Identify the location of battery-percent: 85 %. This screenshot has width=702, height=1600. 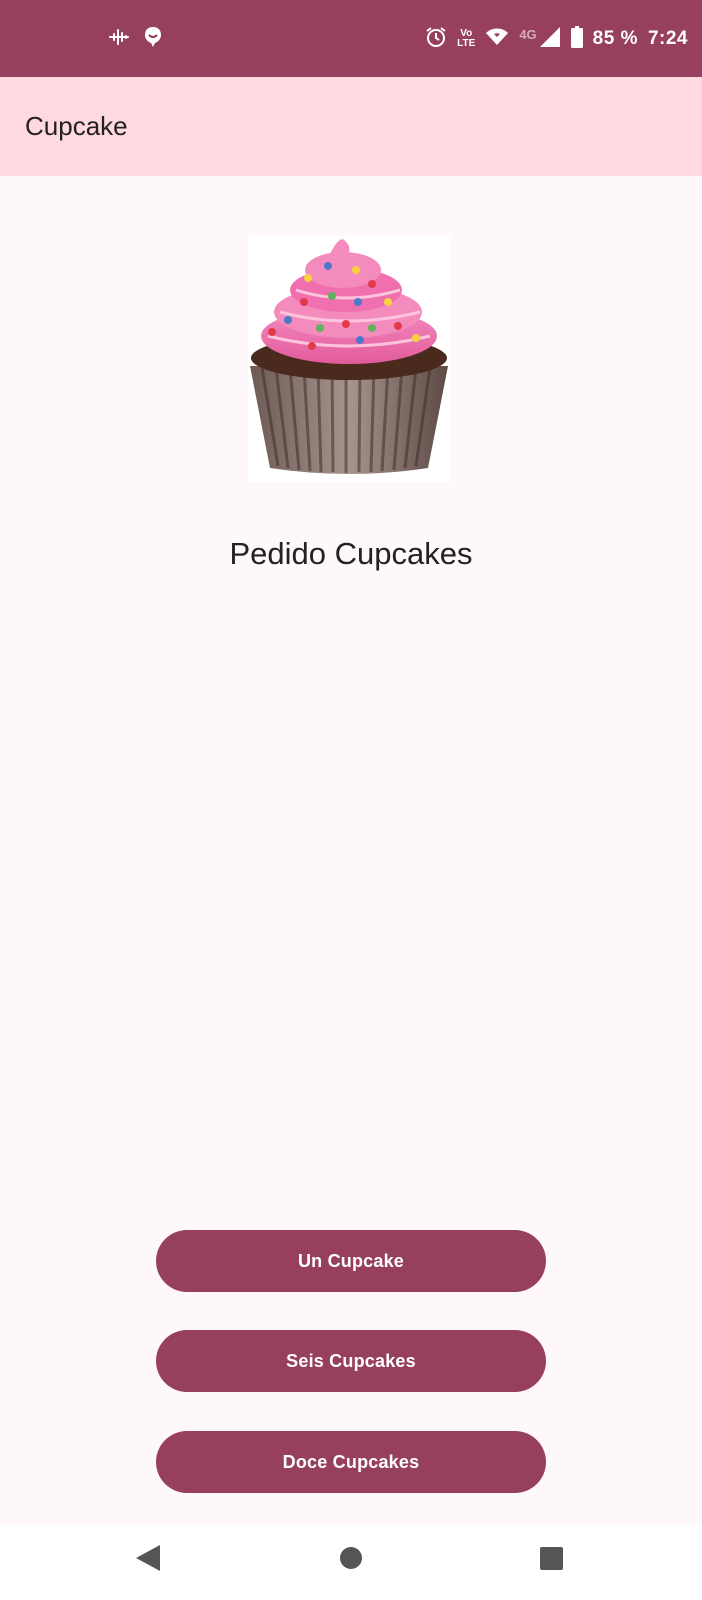
(615, 38).